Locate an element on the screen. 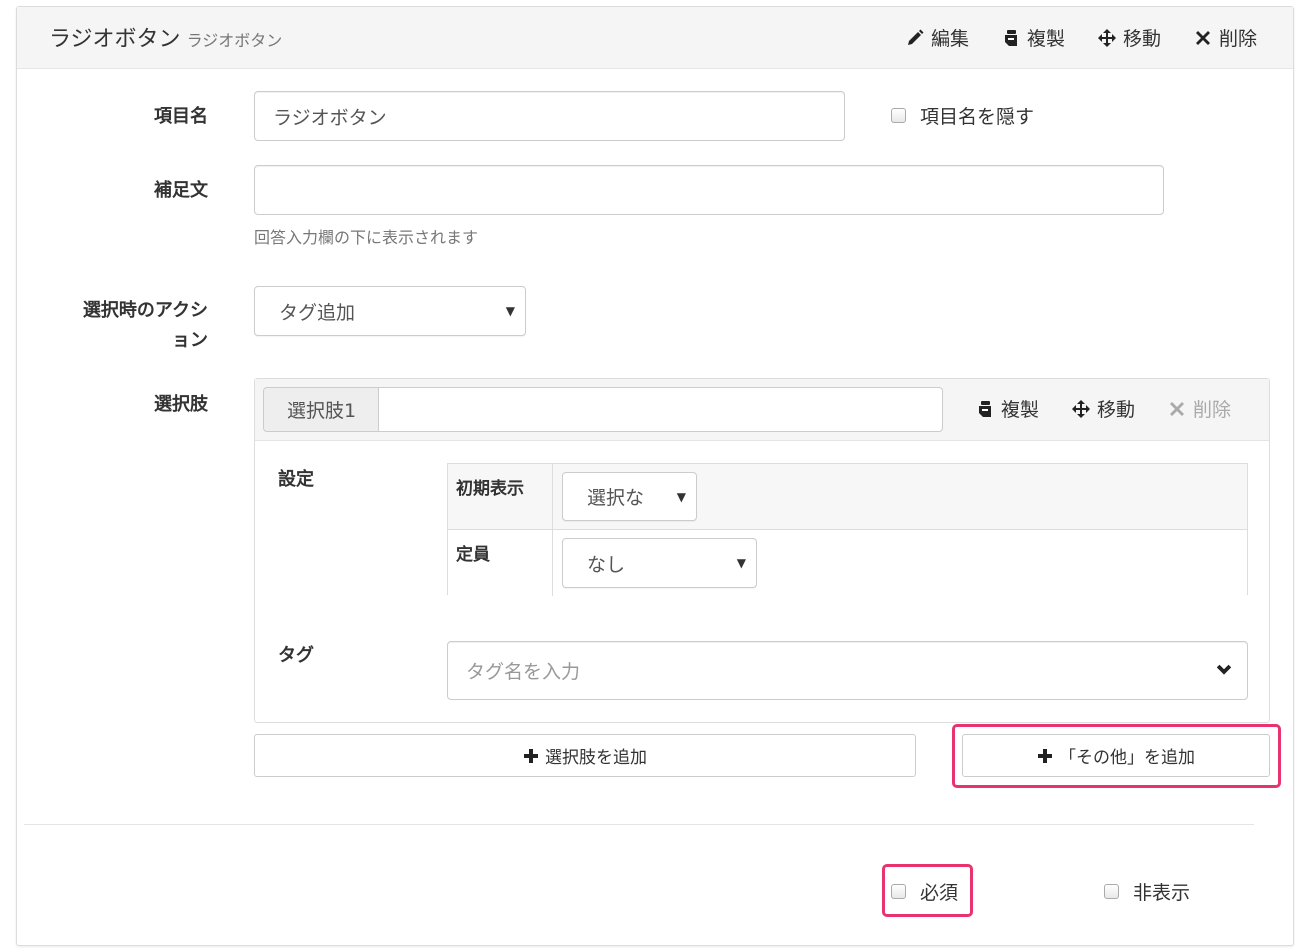 This screenshot has height=950, width=1306. edit-label: 編集 is located at coordinates (949, 39).